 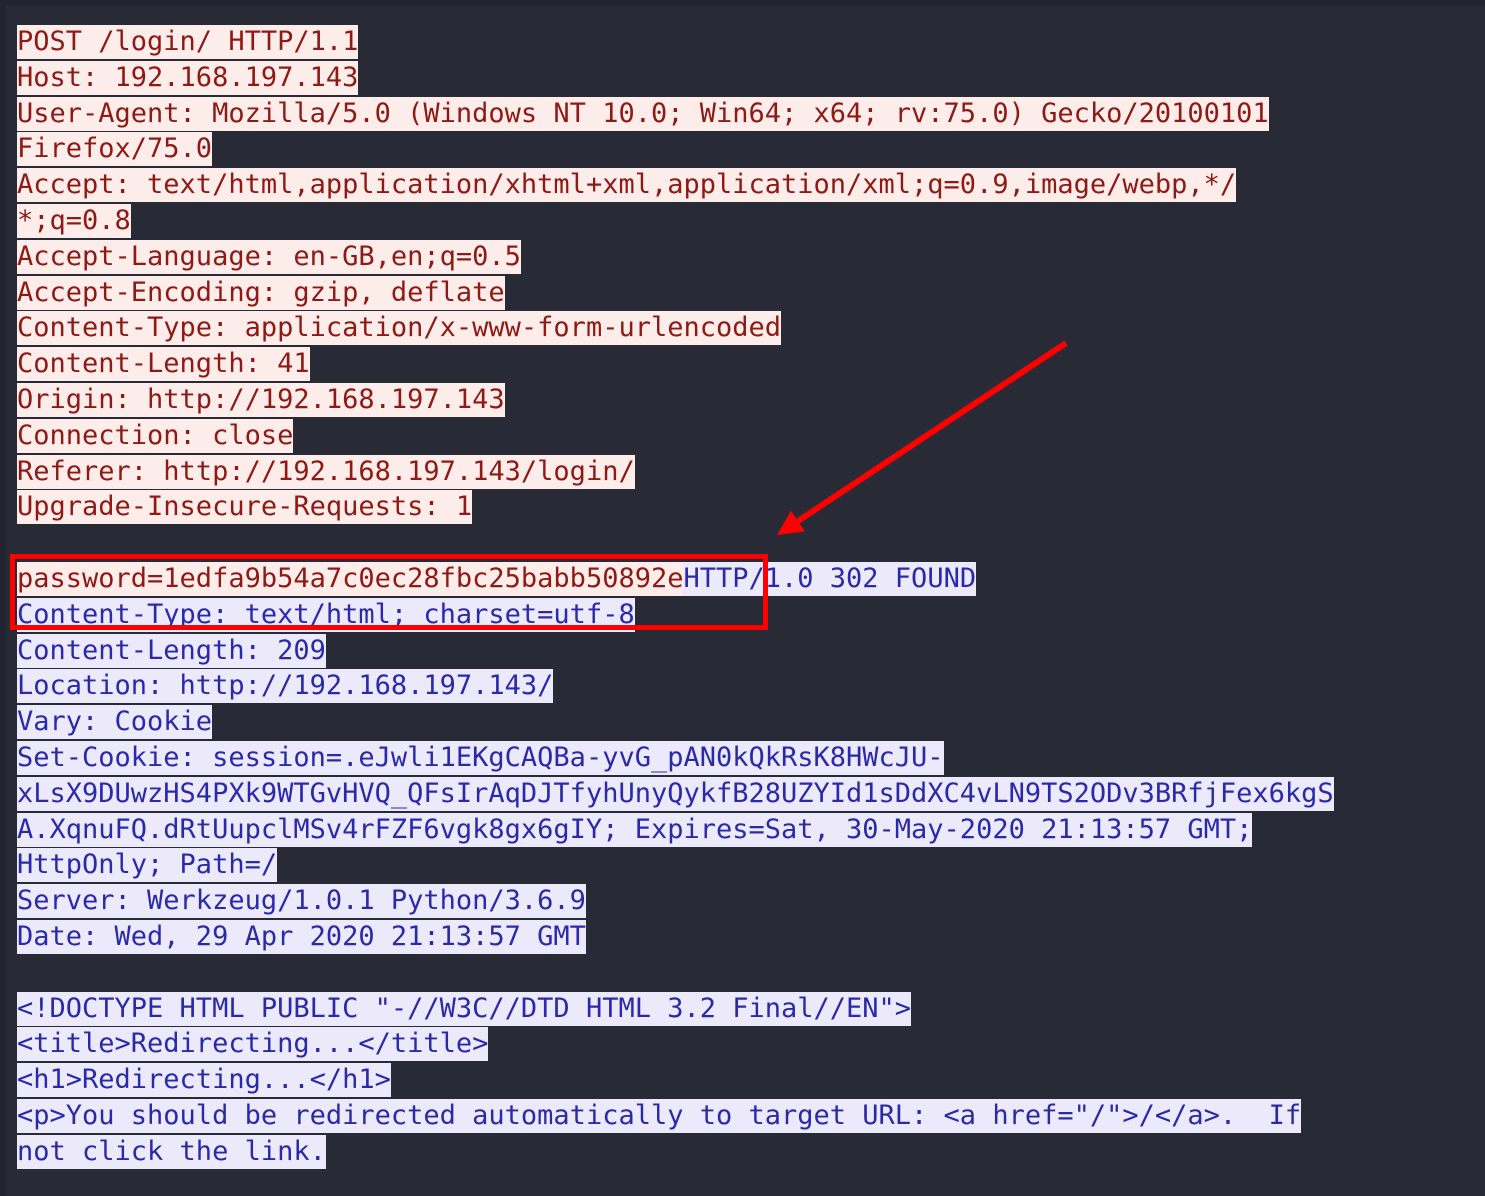 I want to click on request-line: Upgrade-Insecure-Requests: 1, so click(x=751, y=507).